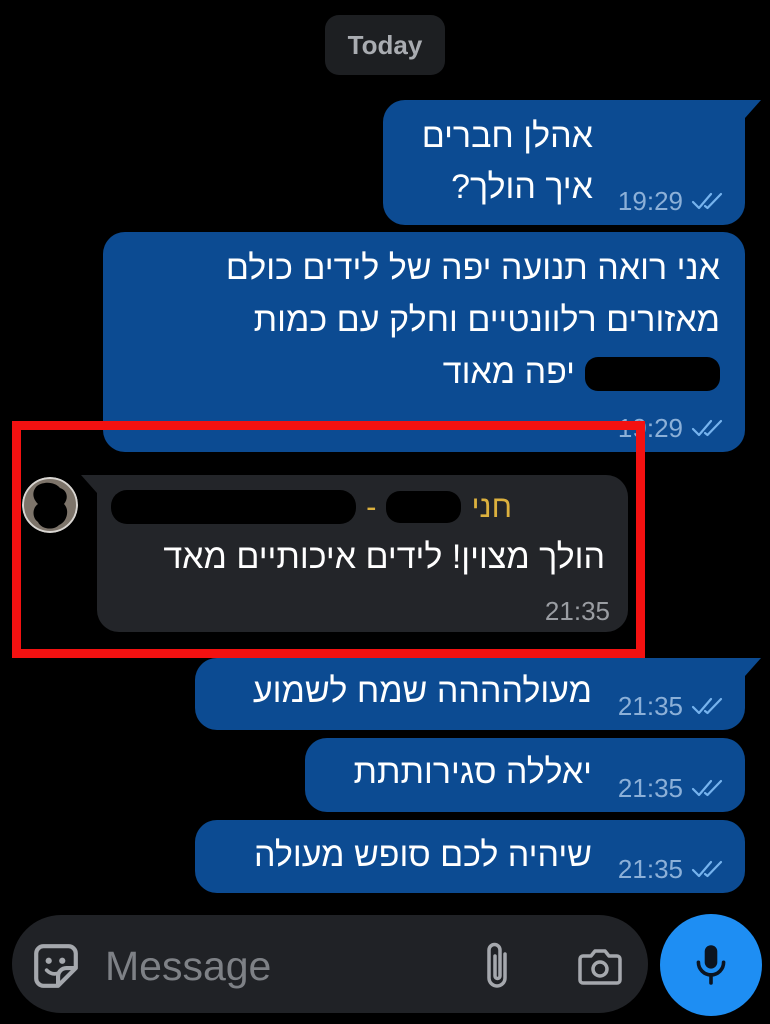  I want to click on message-bubble-outgoing: יאללה סגירותתת 21:35, so click(525, 775).